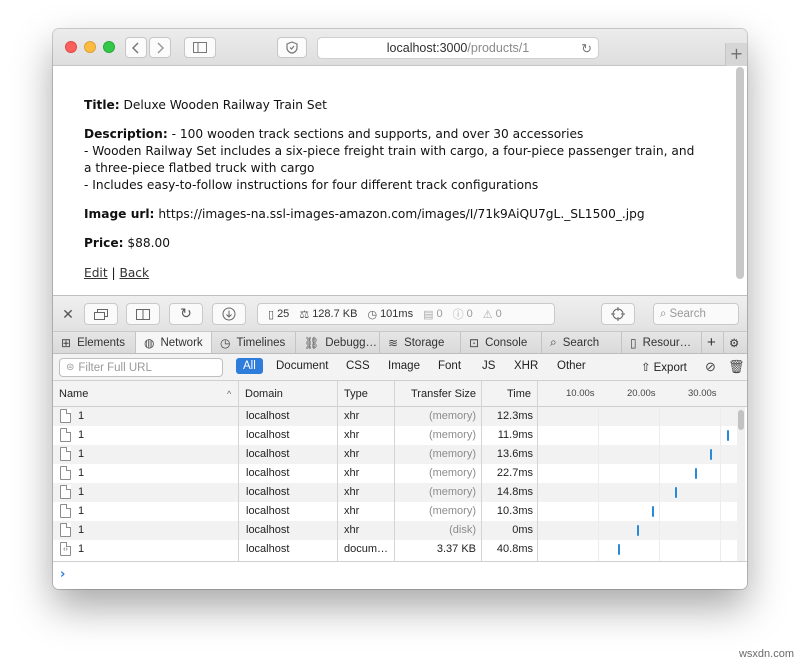 The width and height of the screenshot is (800, 664). Describe the element at coordinates (586, 49) in the screenshot. I see `reload-icon: ↻` at that location.